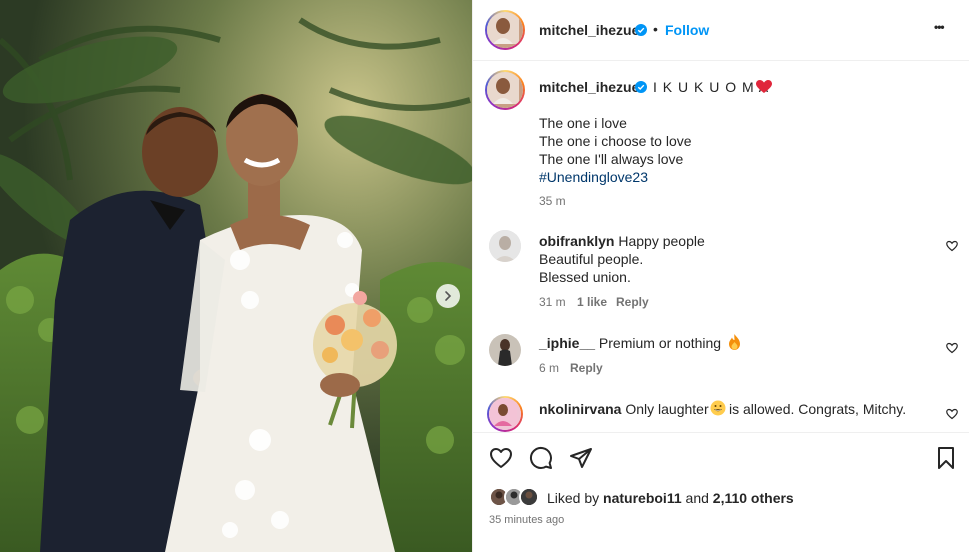 The image size is (969, 552). What do you see at coordinates (576, 241) in the screenshot?
I see `comment-username: obifranklyn` at bounding box center [576, 241].